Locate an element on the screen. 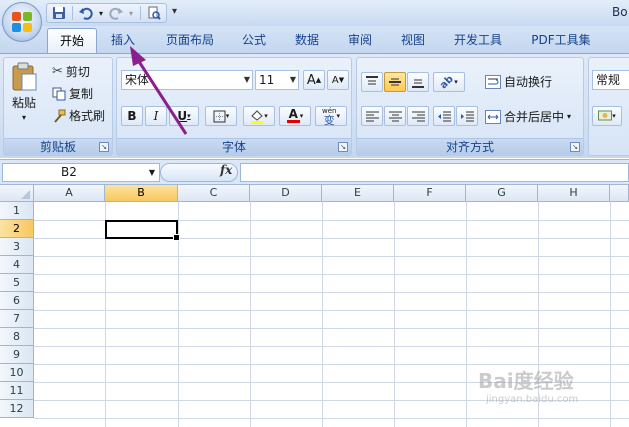  column-header: B is located at coordinates (141, 193).